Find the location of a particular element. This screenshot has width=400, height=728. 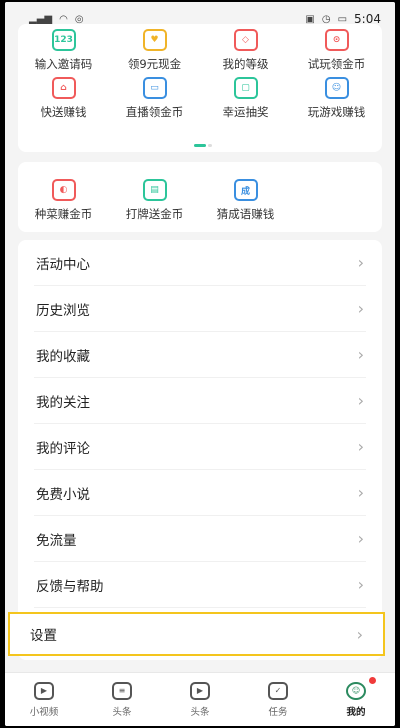

settings-item: 设置 › is located at coordinates (196, 634).